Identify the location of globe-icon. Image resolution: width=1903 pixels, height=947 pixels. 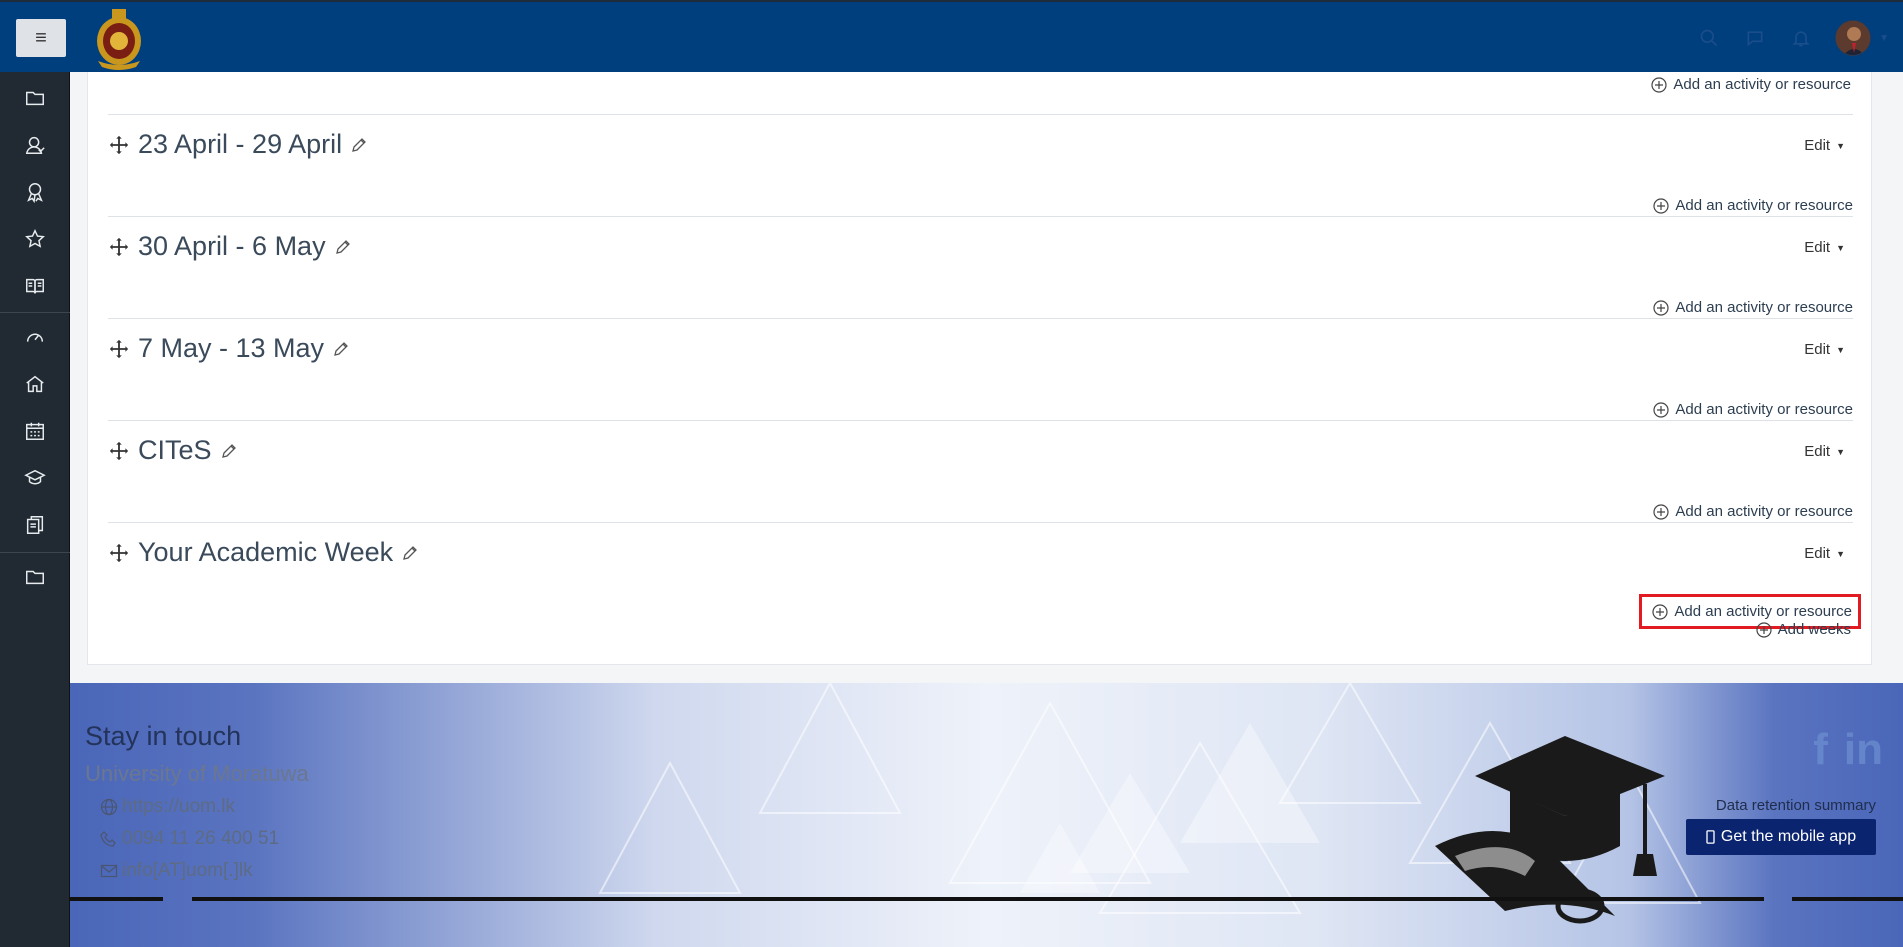
(109, 807).